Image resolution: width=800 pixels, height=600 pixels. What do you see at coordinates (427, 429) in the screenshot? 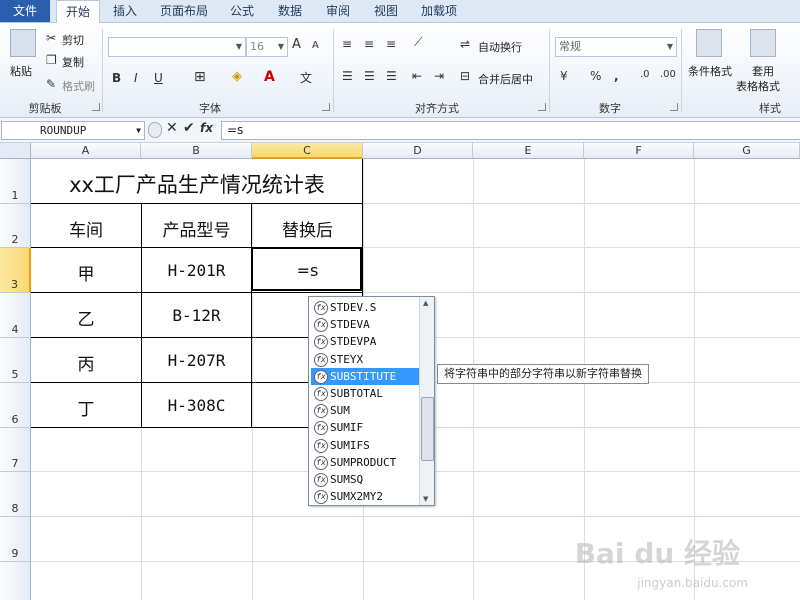
I see `scroll-thumb` at bounding box center [427, 429].